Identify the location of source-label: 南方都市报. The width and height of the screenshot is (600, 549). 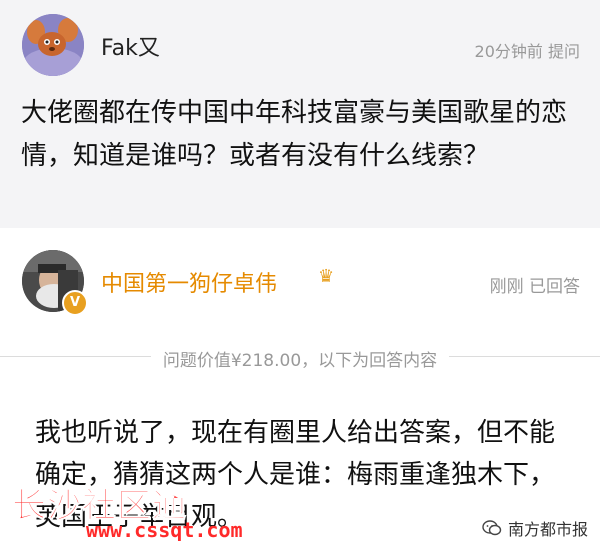
(535, 528).